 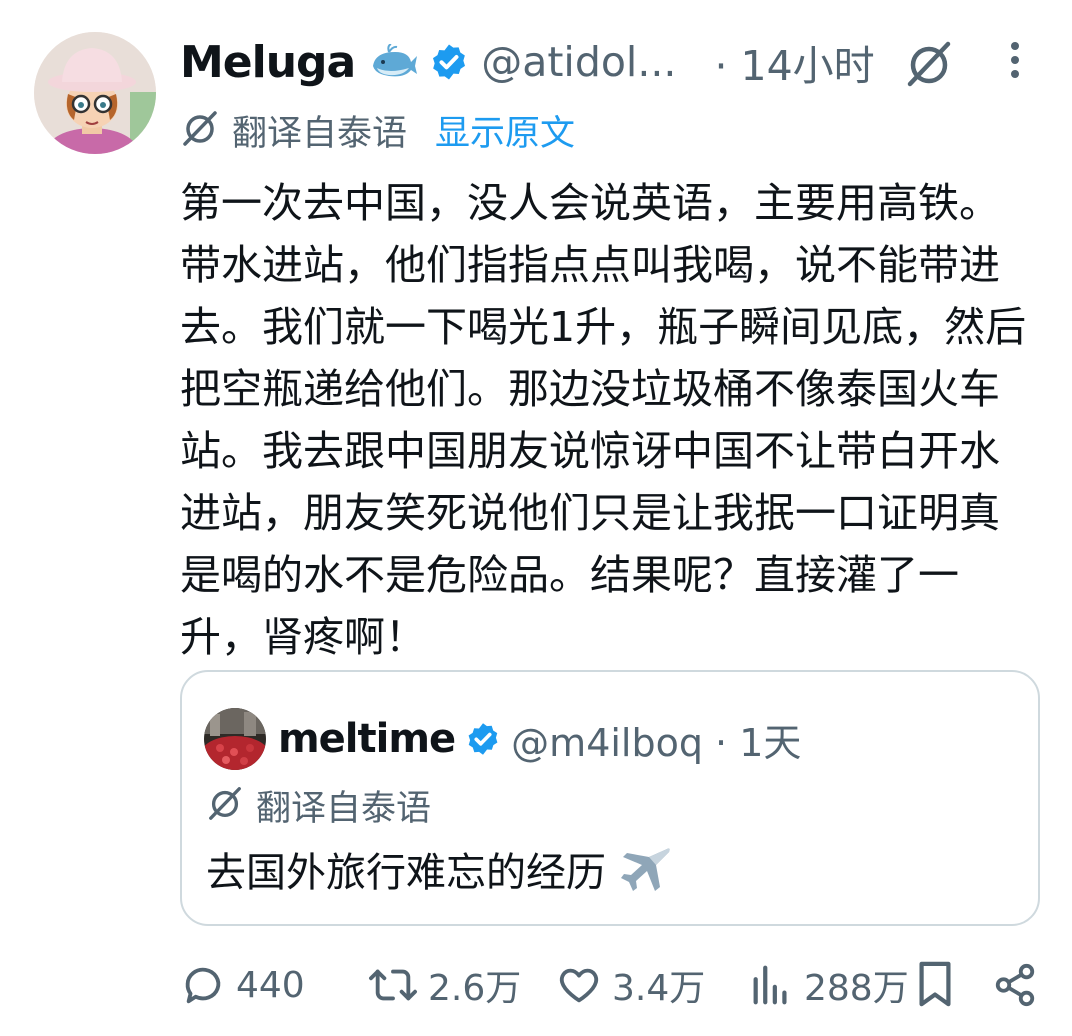 What do you see at coordinates (320, 133) in the screenshot?
I see `translate-label: 翻译自泰语` at bounding box center [320, 133].